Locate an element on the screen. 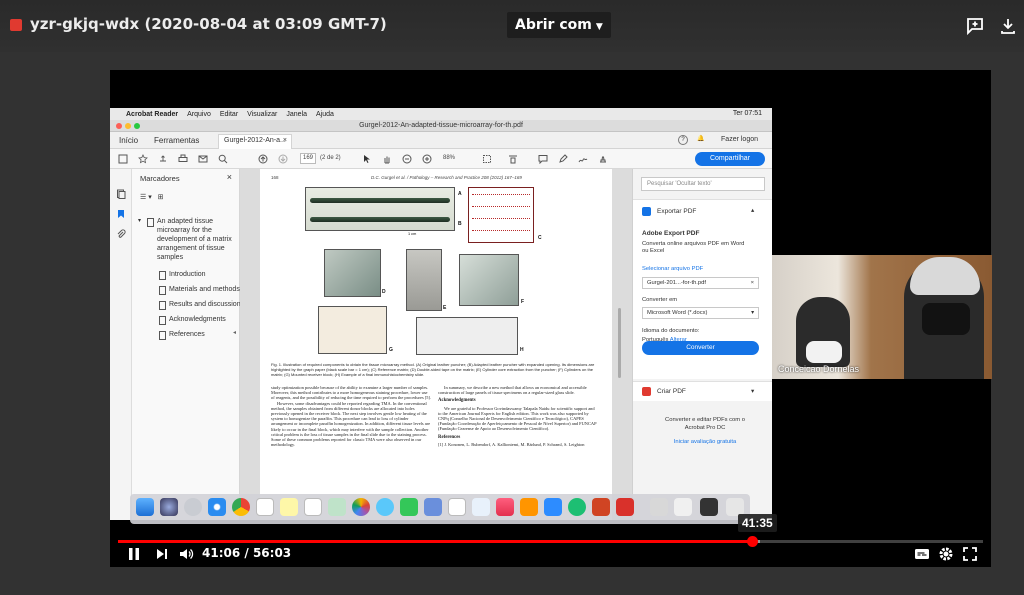 This screenshot has height=595, width=1024. next-icon is located at coordinates (162, 554).